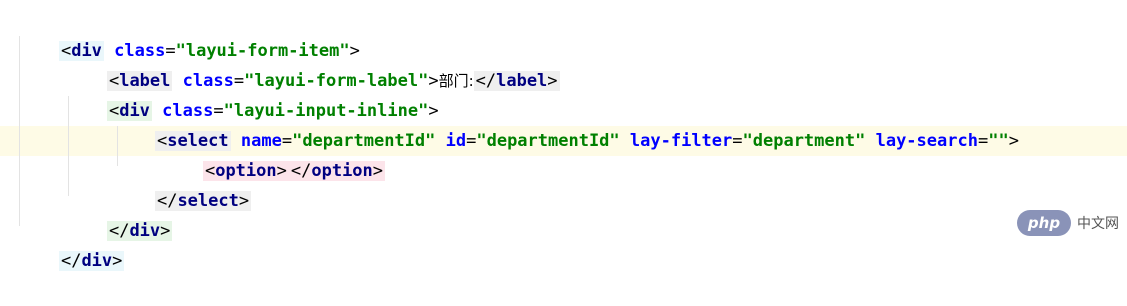  Describe the element at coordinates (456, 141) in the screenshot. I see `attr-name: id` at that location.